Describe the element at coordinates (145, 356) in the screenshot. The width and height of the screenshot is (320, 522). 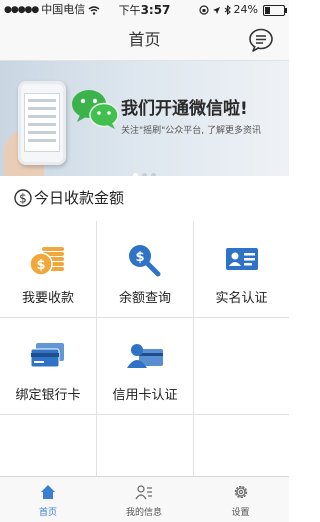
I see `credit-card-user-icon` at that location.